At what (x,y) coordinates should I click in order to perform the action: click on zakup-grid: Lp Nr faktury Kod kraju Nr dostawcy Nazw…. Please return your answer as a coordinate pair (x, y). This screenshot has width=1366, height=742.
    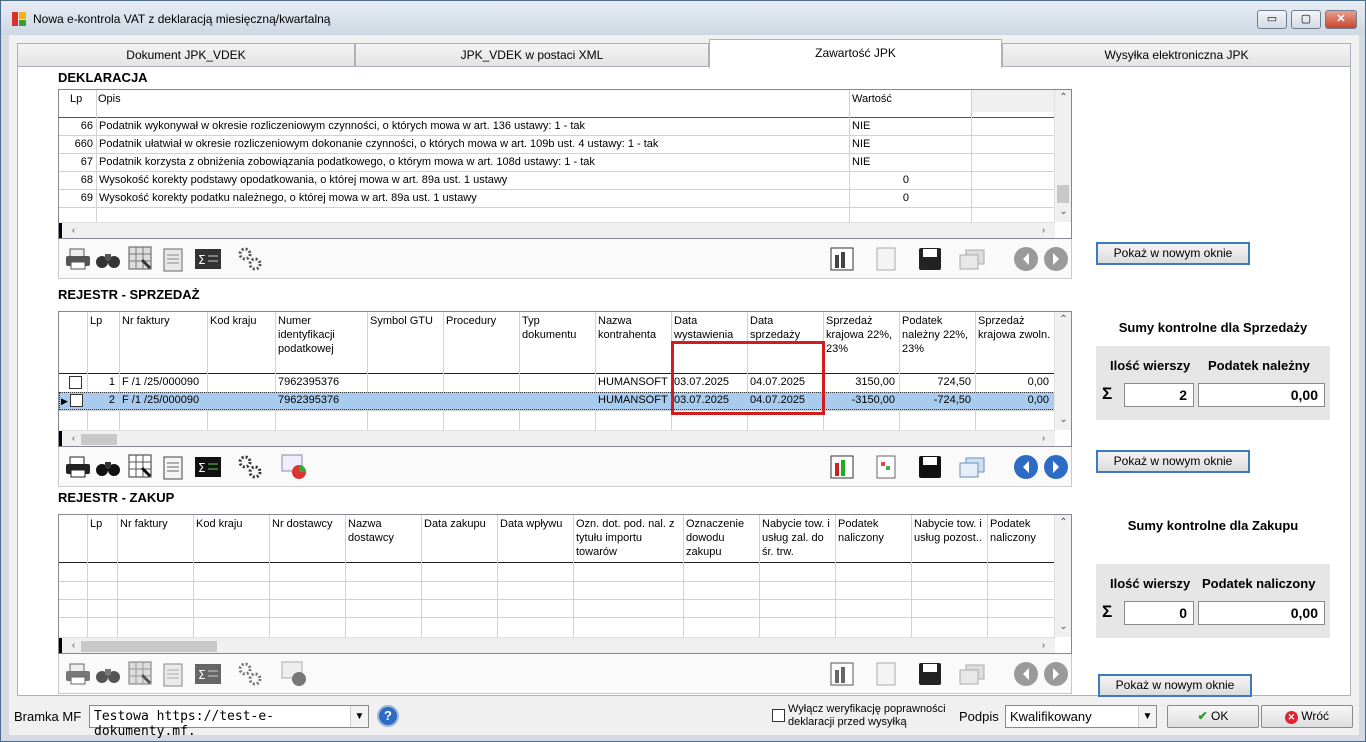
    Looking at the image, I should click on (565, 584).